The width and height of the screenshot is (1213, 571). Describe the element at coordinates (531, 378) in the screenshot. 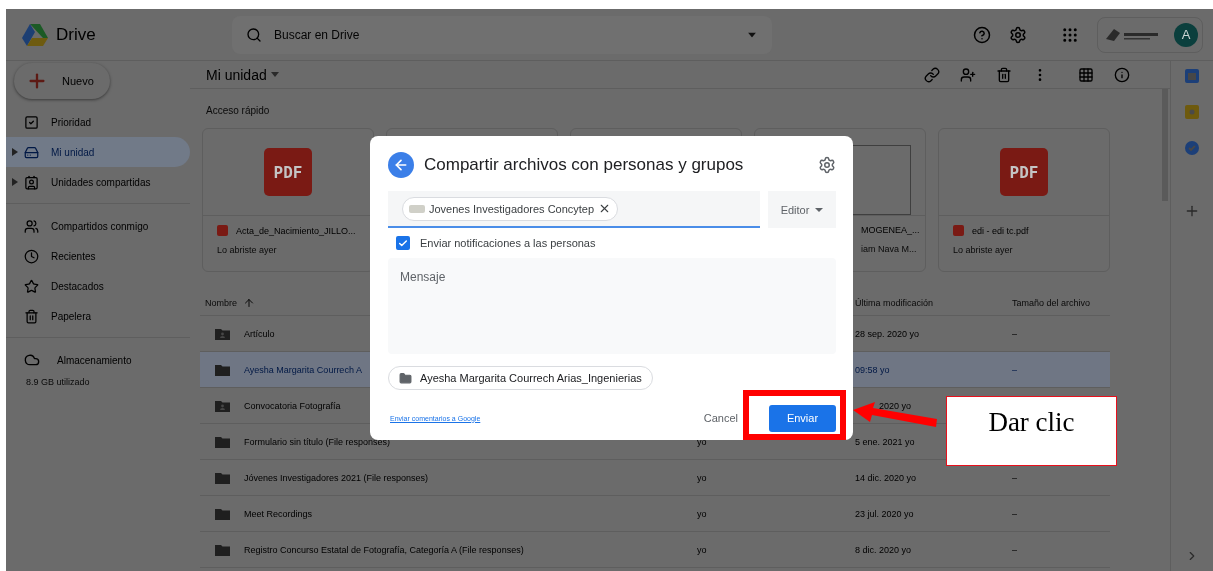

I see `shared-item-name: Ayesha Margarita Courrech Arias_Ingenierias` at that location.